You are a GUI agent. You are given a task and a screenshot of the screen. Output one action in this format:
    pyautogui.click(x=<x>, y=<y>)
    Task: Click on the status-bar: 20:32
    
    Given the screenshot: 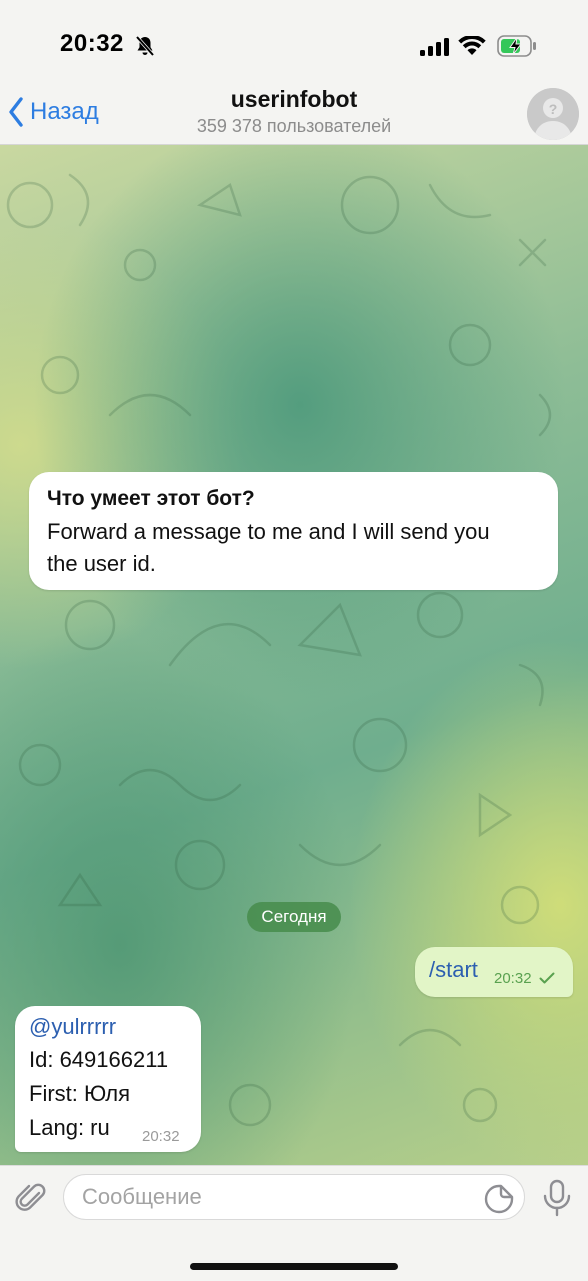 What is the action you would take?
    pyautogui.click(x=294, y=42)
    